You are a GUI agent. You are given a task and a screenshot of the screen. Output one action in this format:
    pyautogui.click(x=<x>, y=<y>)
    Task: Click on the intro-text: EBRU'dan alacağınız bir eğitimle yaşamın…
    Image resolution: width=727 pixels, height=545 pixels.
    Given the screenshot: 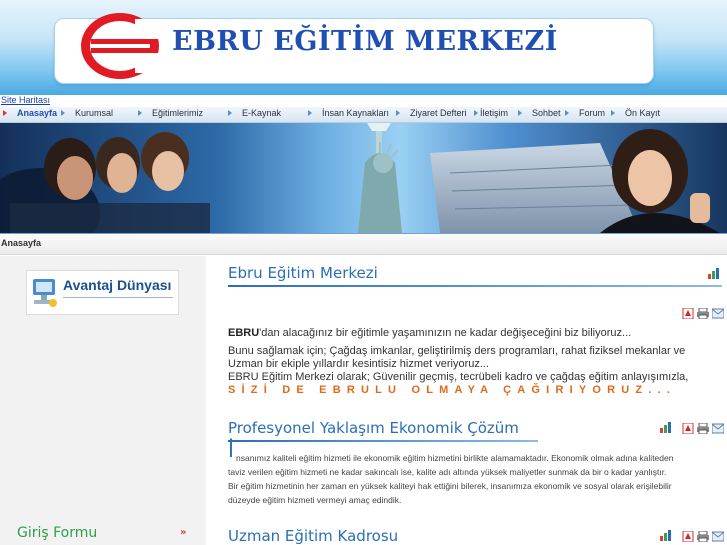 What is the action you would take?
    pyautogui.click(x=430, y=333)
    